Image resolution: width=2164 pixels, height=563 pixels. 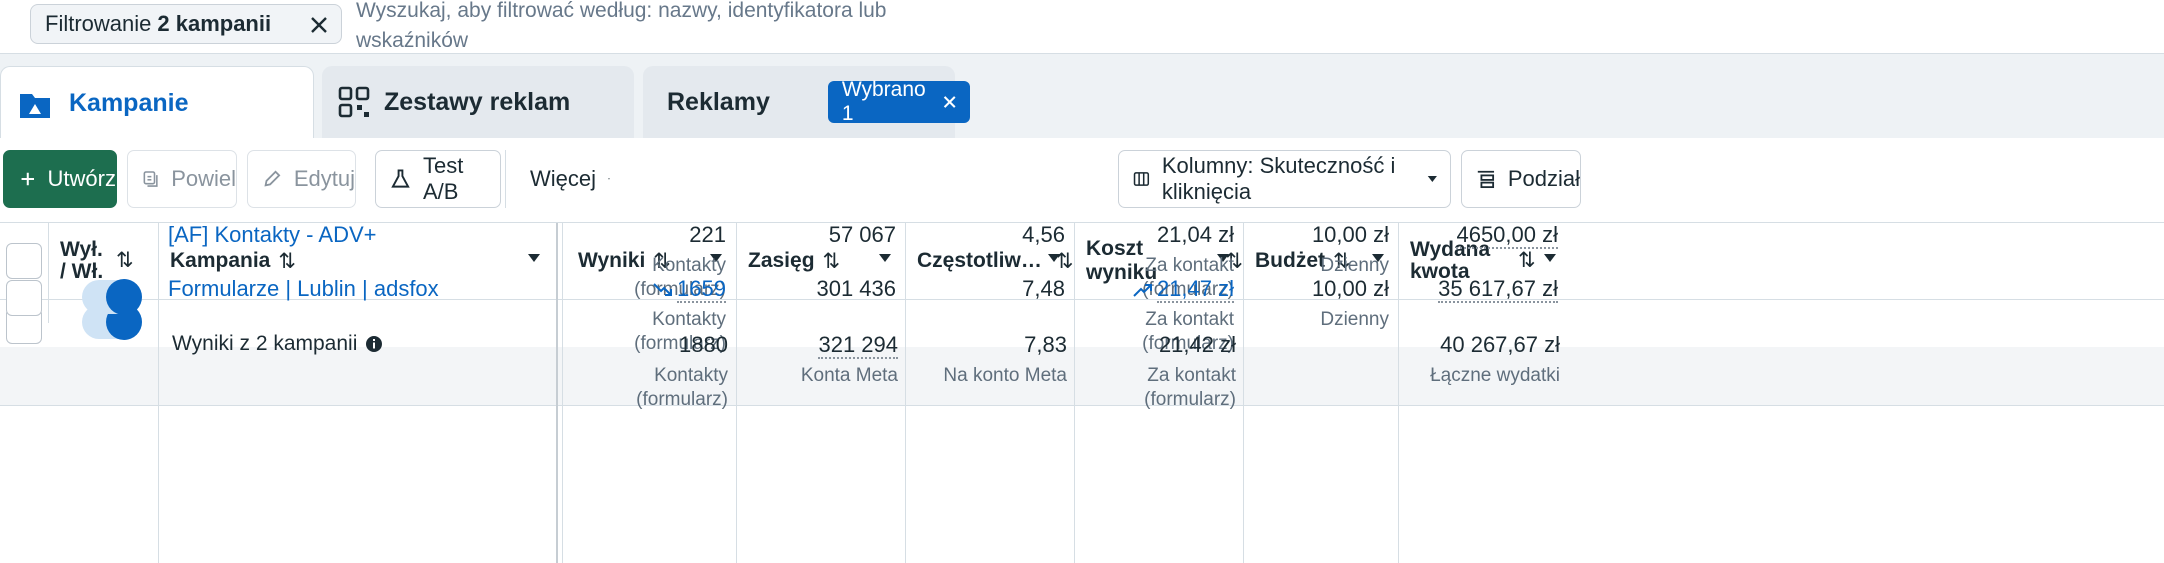 I want to click on duplicate-button: Powiel, so click(x=182, y=179).